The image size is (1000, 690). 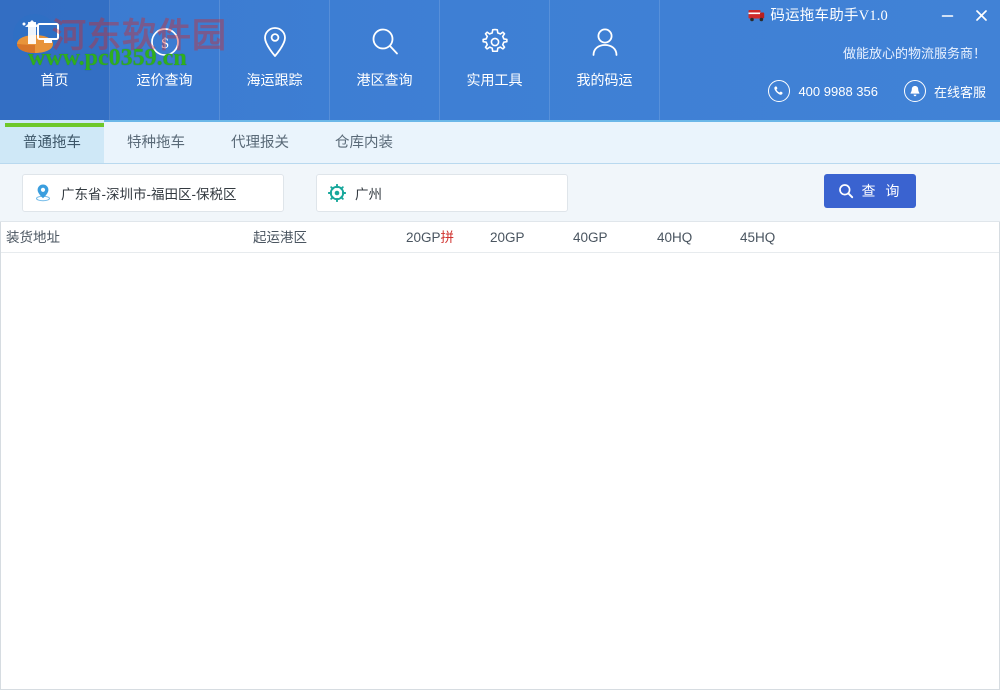 I want to click on column-header-45hq: 45HQ, so click(x=758, y=237).